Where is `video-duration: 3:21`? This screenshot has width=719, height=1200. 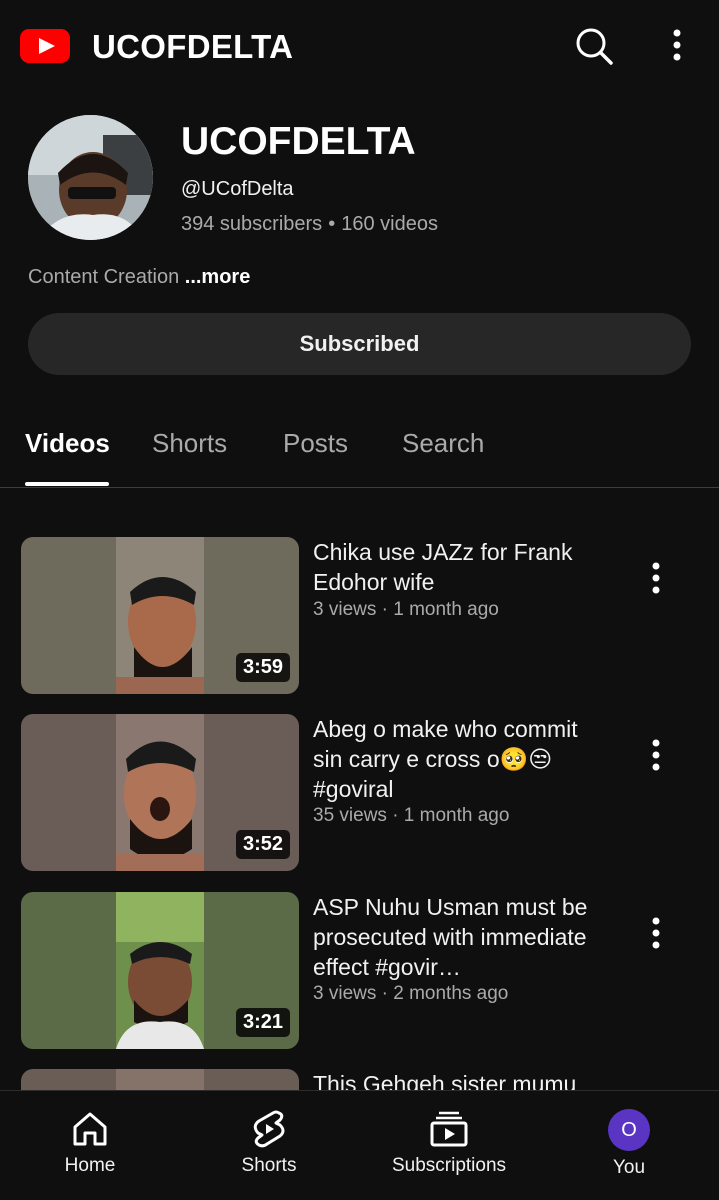 video-duration: 3:21 is located at coordinates (262, 1022).